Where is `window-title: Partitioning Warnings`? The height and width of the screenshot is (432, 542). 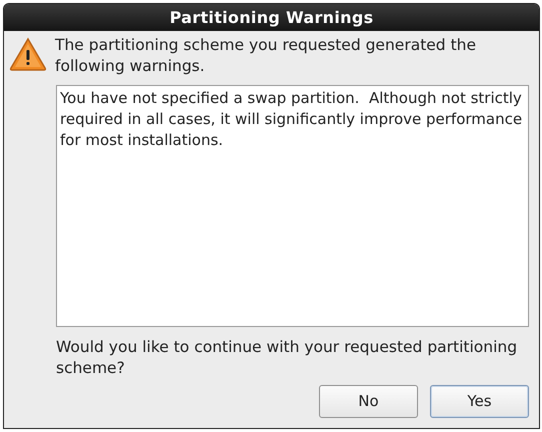 window-title: Partitioning Warnings is located at coordinates (271, 17).